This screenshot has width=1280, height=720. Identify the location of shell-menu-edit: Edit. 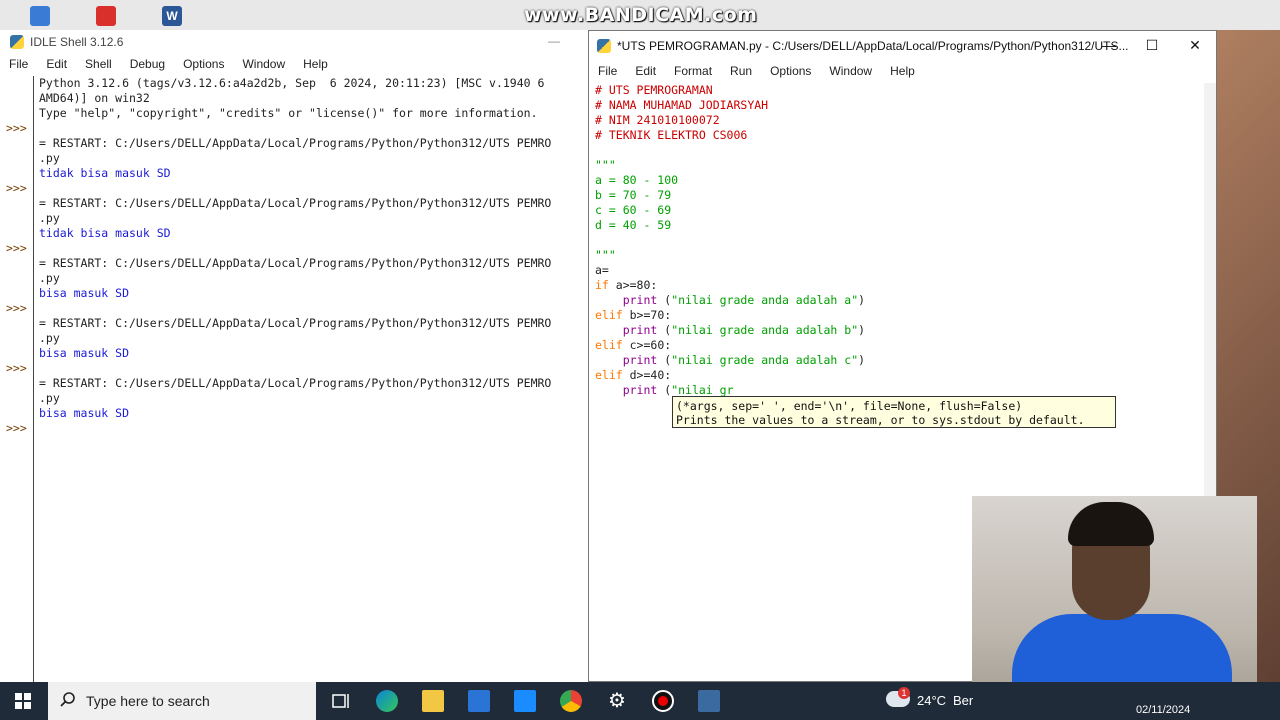
(56, 64).